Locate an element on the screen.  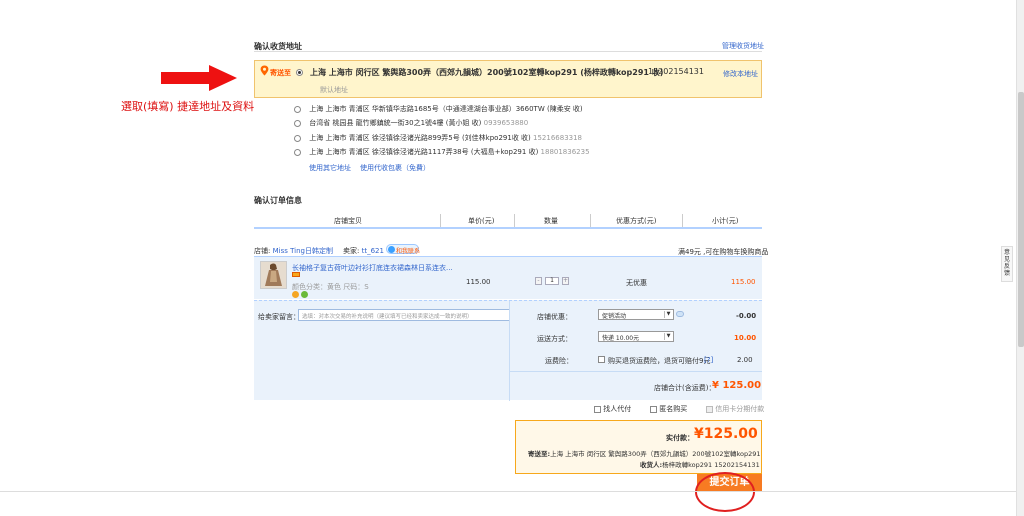
scrollbar-track is located at coordinates (1020, 258).